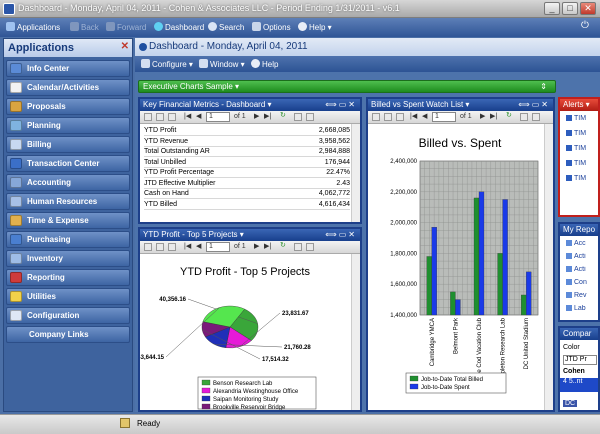 The image size is (600, 434). Describe the element at coordinates (68, 87) in the screenshot. I see `sidebar-item-calendar-activities: Calendar/Activities` at that location.